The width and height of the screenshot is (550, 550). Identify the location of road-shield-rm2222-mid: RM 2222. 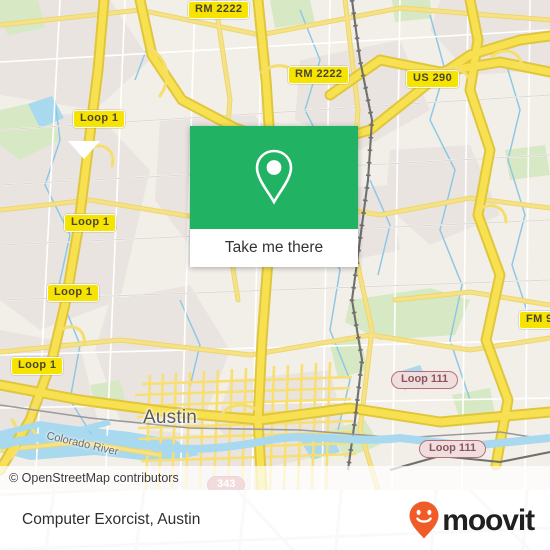
(319, 75).